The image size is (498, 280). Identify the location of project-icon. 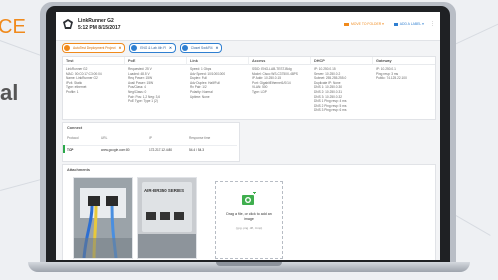
(67, 48).